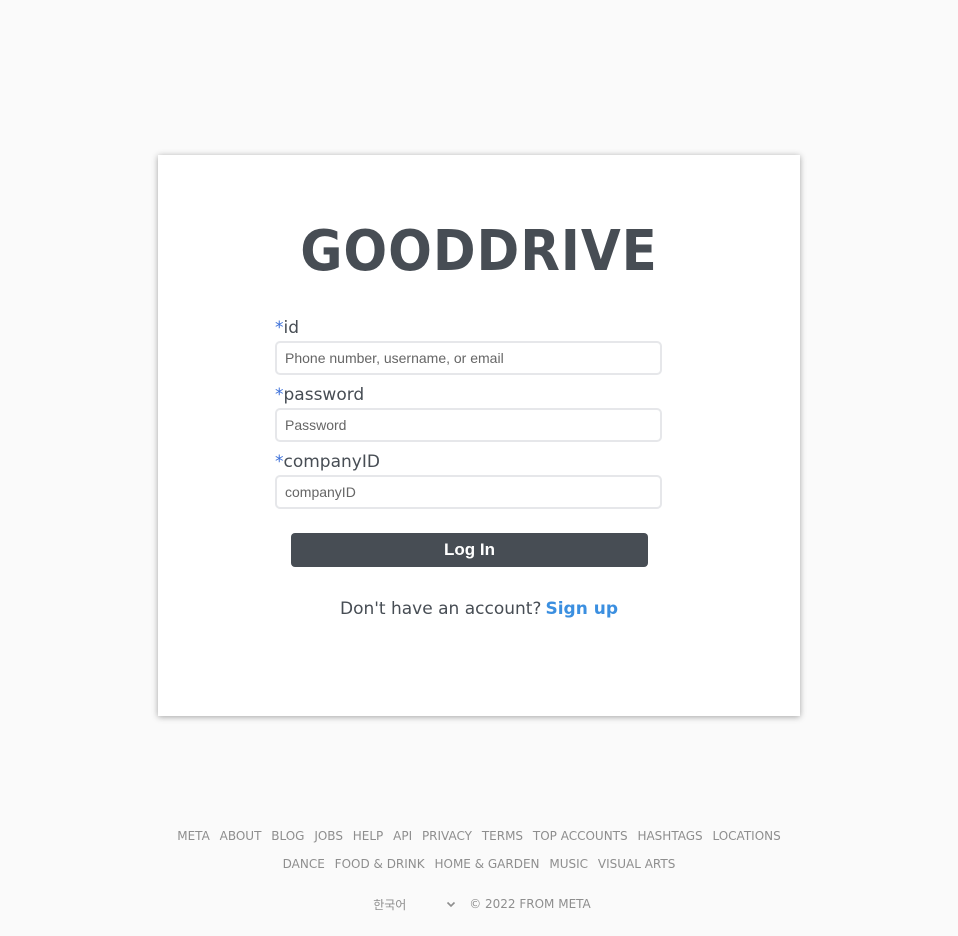 This screenshot has height=936, width=958. Describe the element at coordinates (402, 836) in the screenshot. I see `footer-link-api: API` at that location.